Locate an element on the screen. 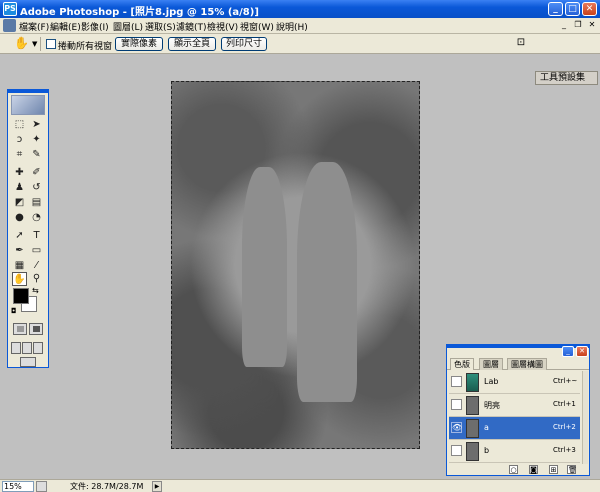 This screenshot has height=492, width=600. maximize-button: □ is located at coordinates (572, 9).